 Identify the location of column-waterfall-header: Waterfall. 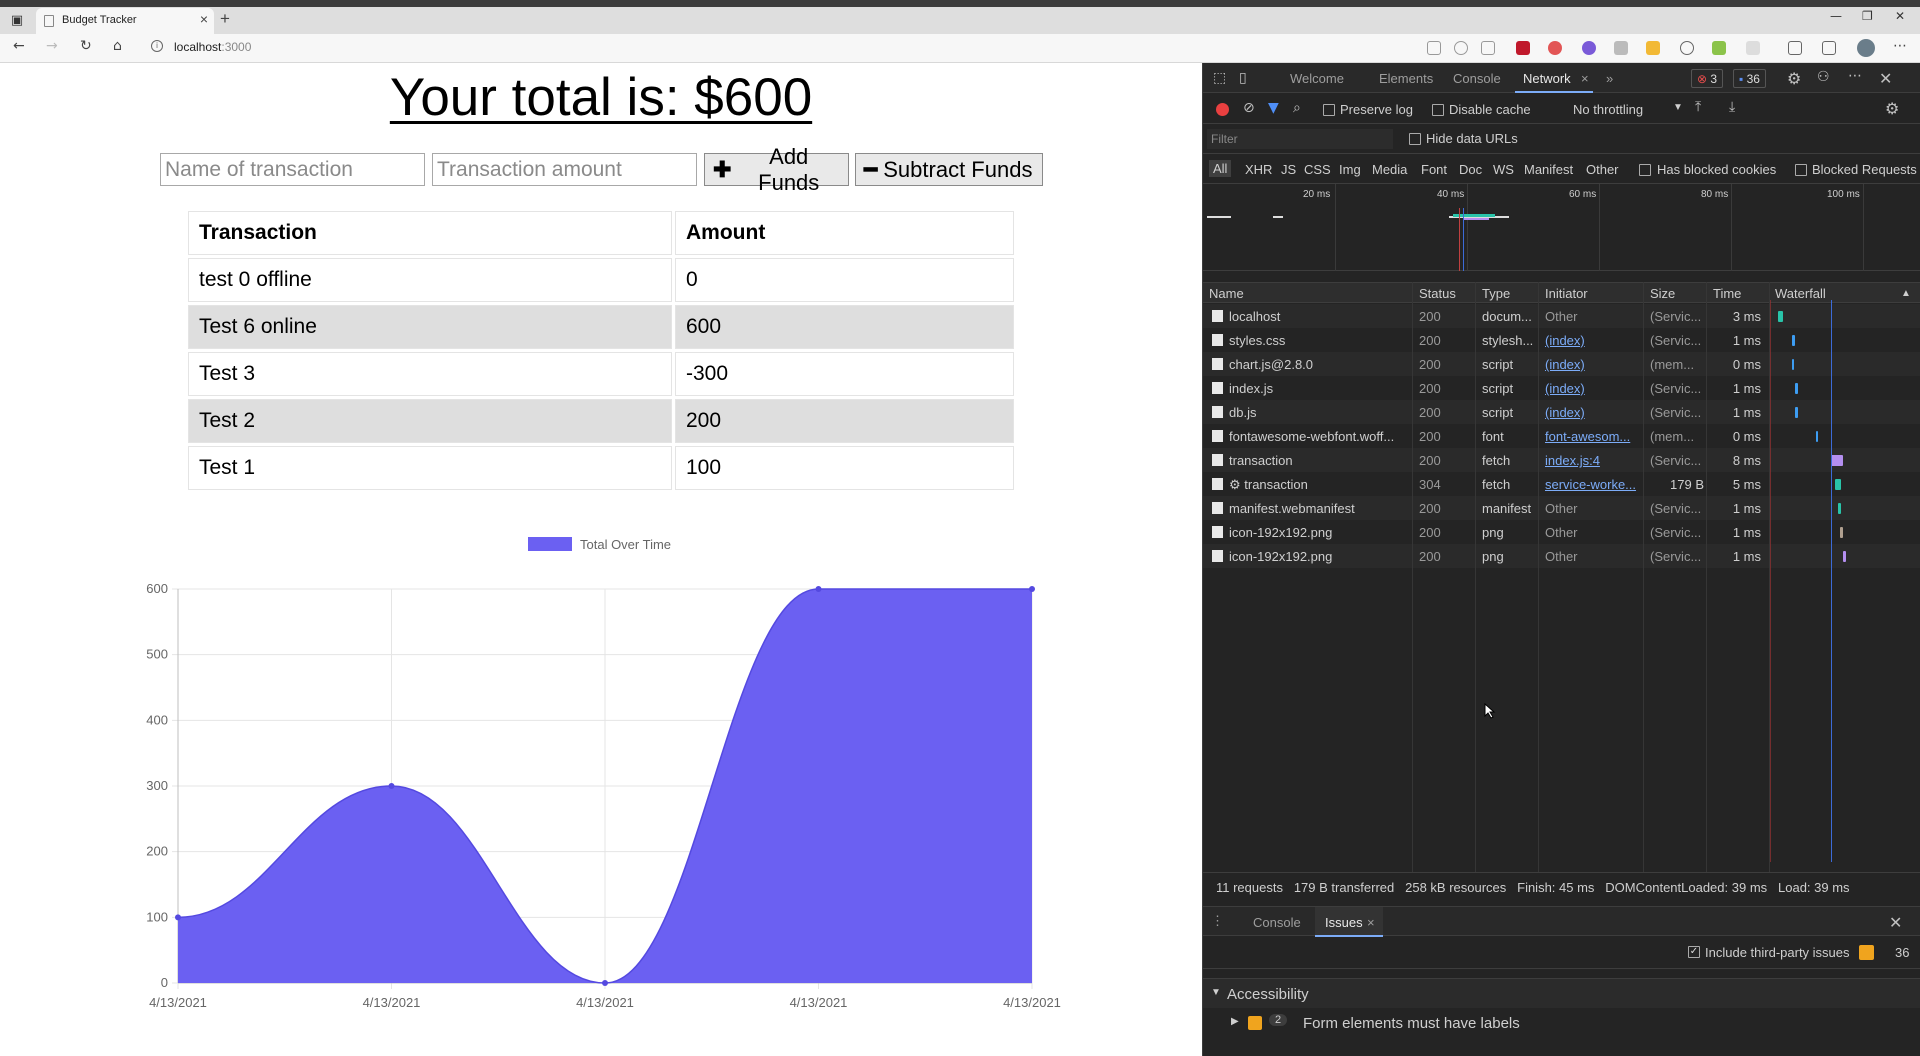
(1800, 293).